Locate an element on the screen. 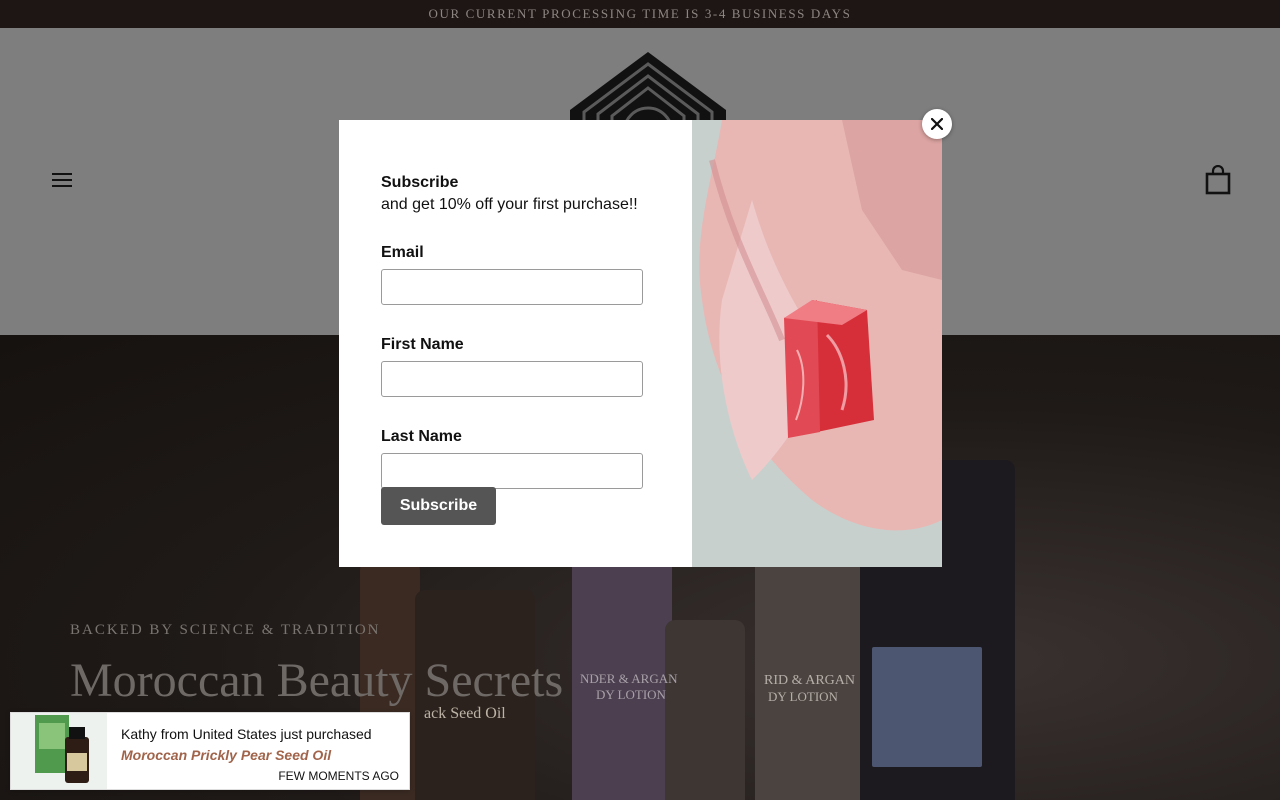  close-icon is located at coordinates (937, 124).